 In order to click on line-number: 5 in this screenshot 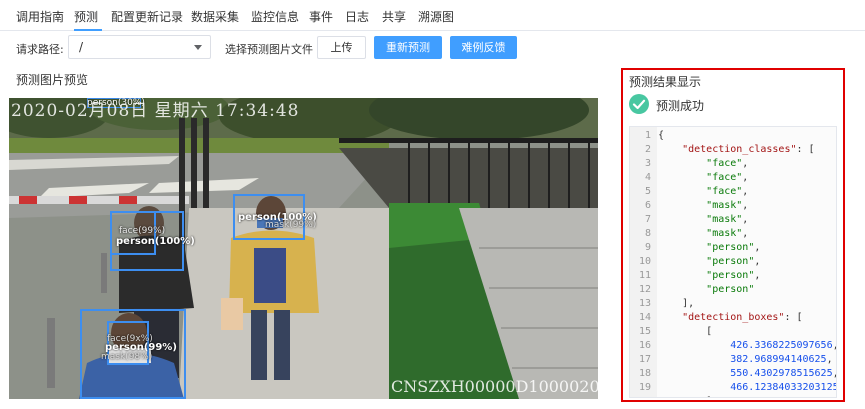, I will do `click(647, 191)`.